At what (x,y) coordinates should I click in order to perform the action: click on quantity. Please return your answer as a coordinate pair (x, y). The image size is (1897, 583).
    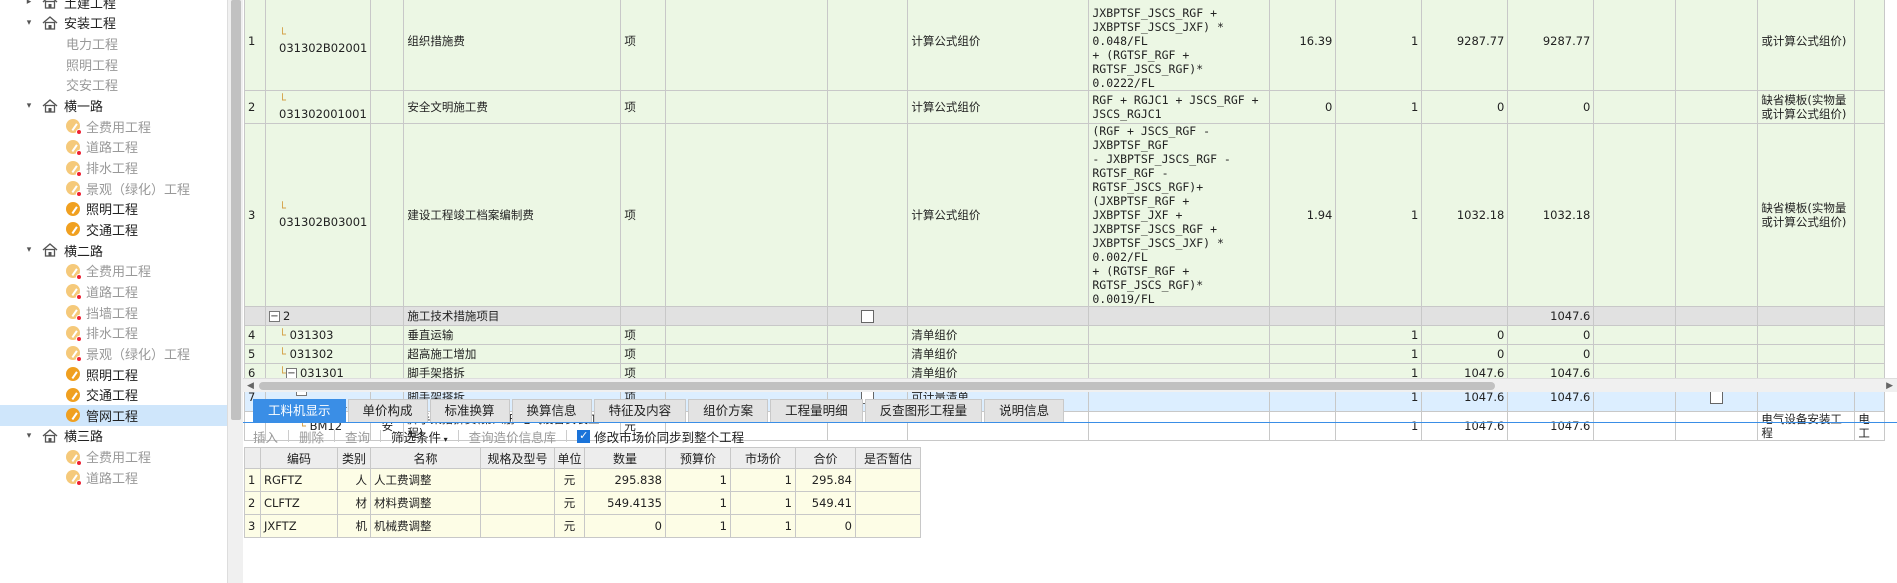
    Looking at the image, I should click on (1379, 316).